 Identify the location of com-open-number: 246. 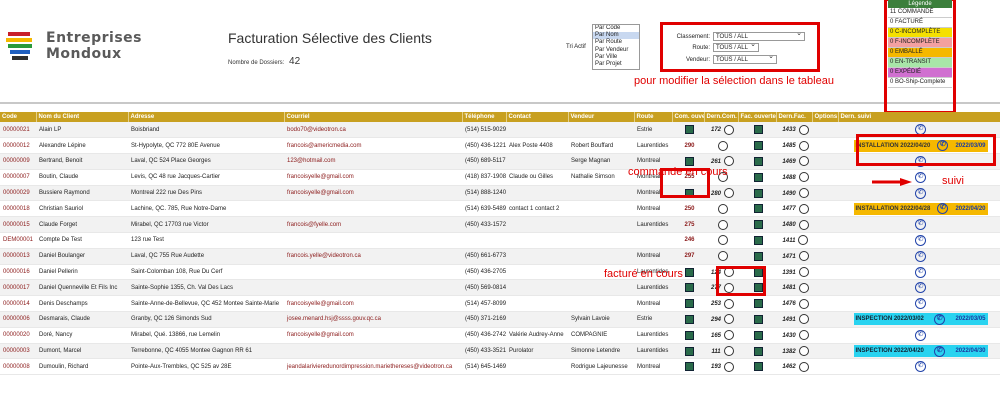
(689, 240).